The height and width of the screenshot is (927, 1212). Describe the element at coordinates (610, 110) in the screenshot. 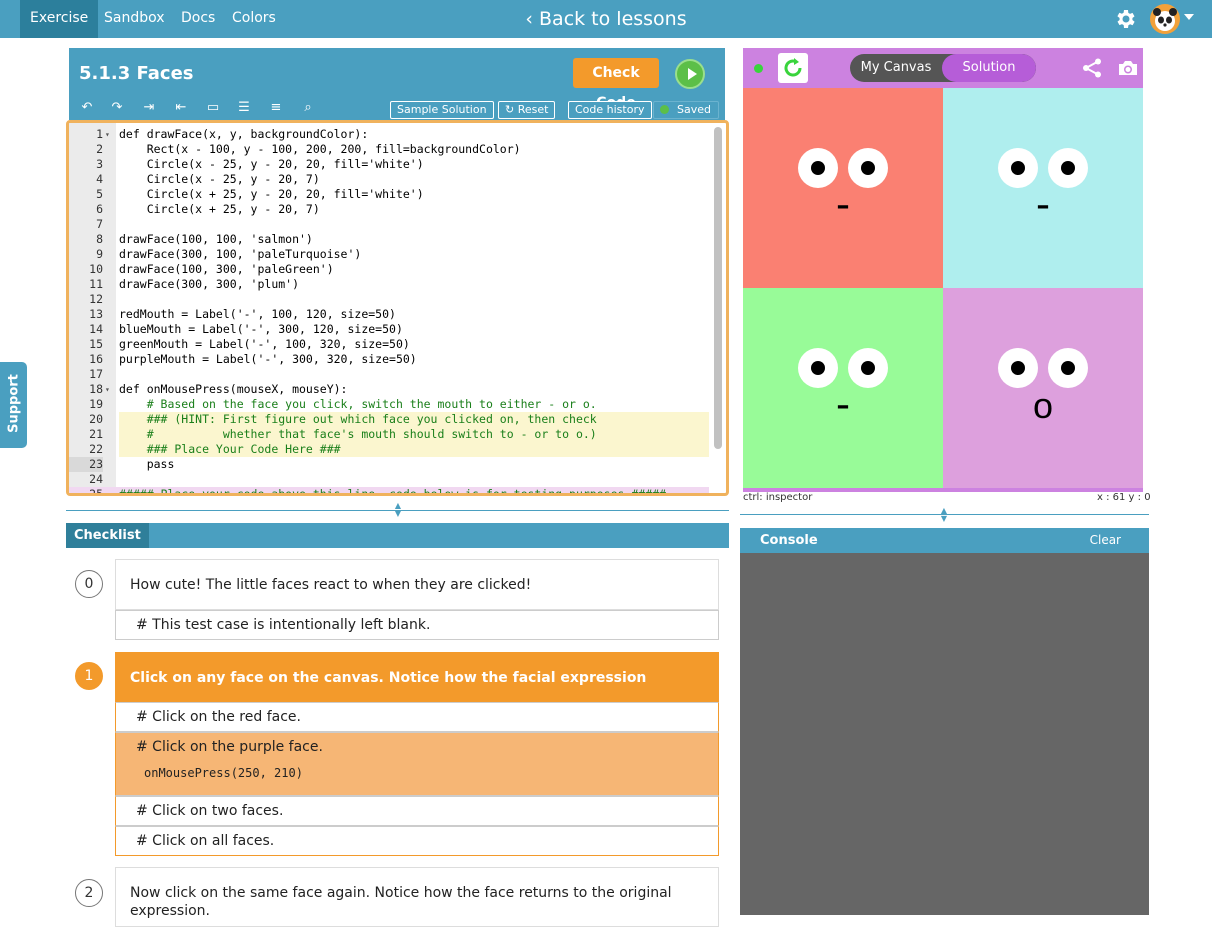

I see `code-history-button: Code history` at that location.